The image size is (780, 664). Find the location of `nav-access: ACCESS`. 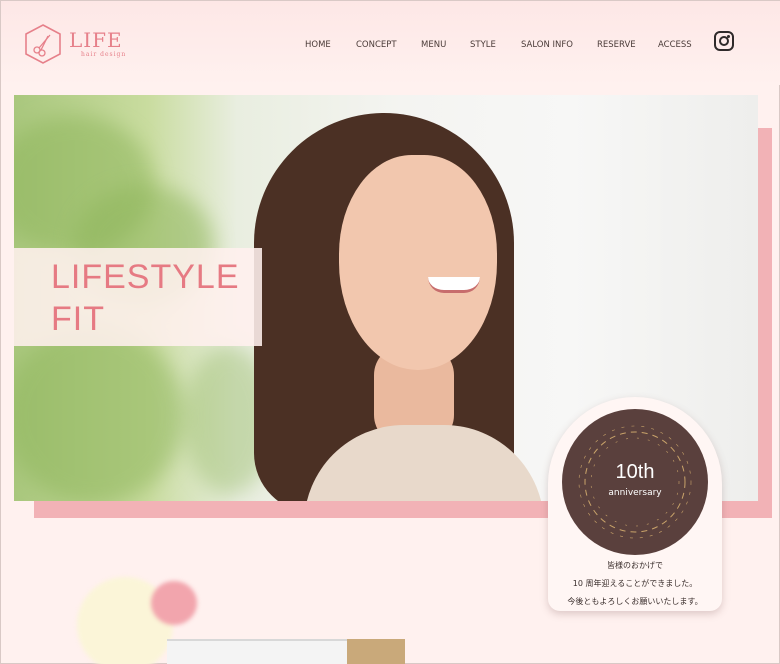

nav-access: ACCESS is located at coordinates (675, 45).